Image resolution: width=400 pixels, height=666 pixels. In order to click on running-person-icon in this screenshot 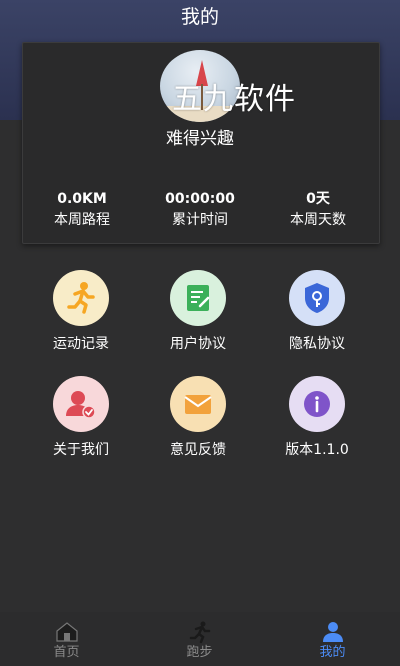, I will do `click(81, 298)`.